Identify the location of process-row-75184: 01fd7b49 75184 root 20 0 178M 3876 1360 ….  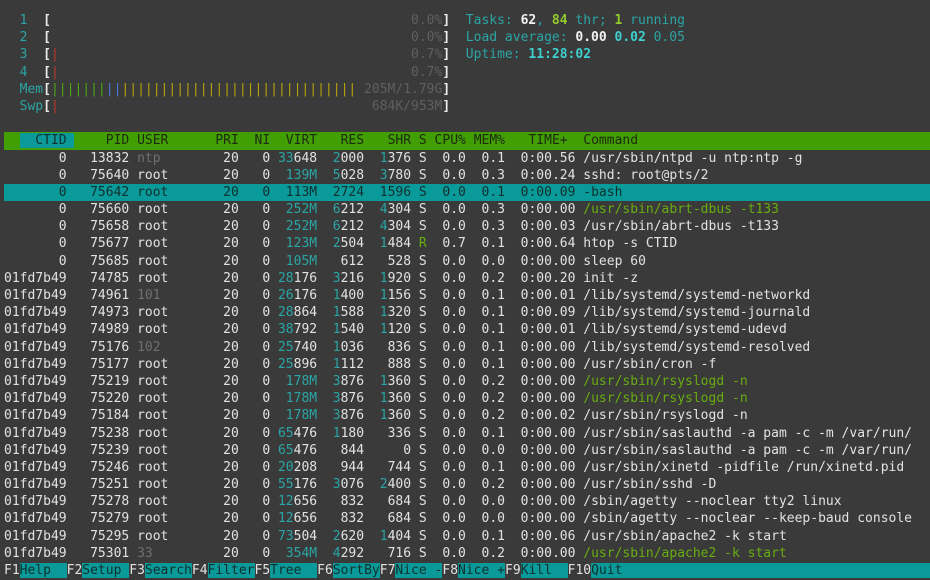
(467, 415).